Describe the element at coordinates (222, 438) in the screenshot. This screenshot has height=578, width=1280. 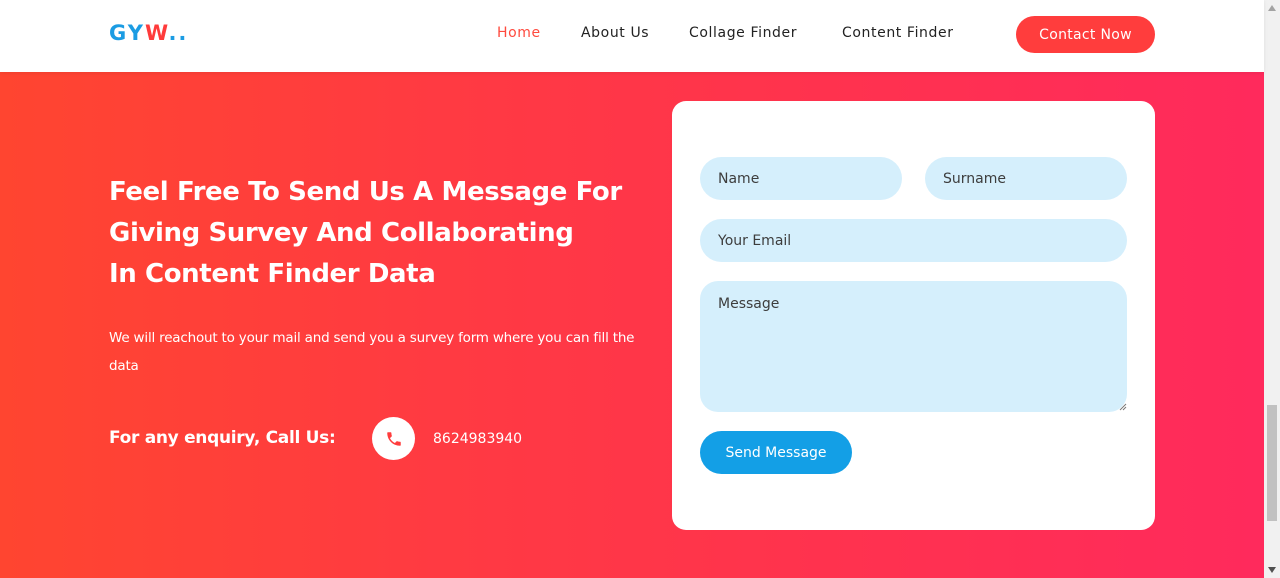
I see `enquiry-label: For any enquiry, Call Us:` at that location.